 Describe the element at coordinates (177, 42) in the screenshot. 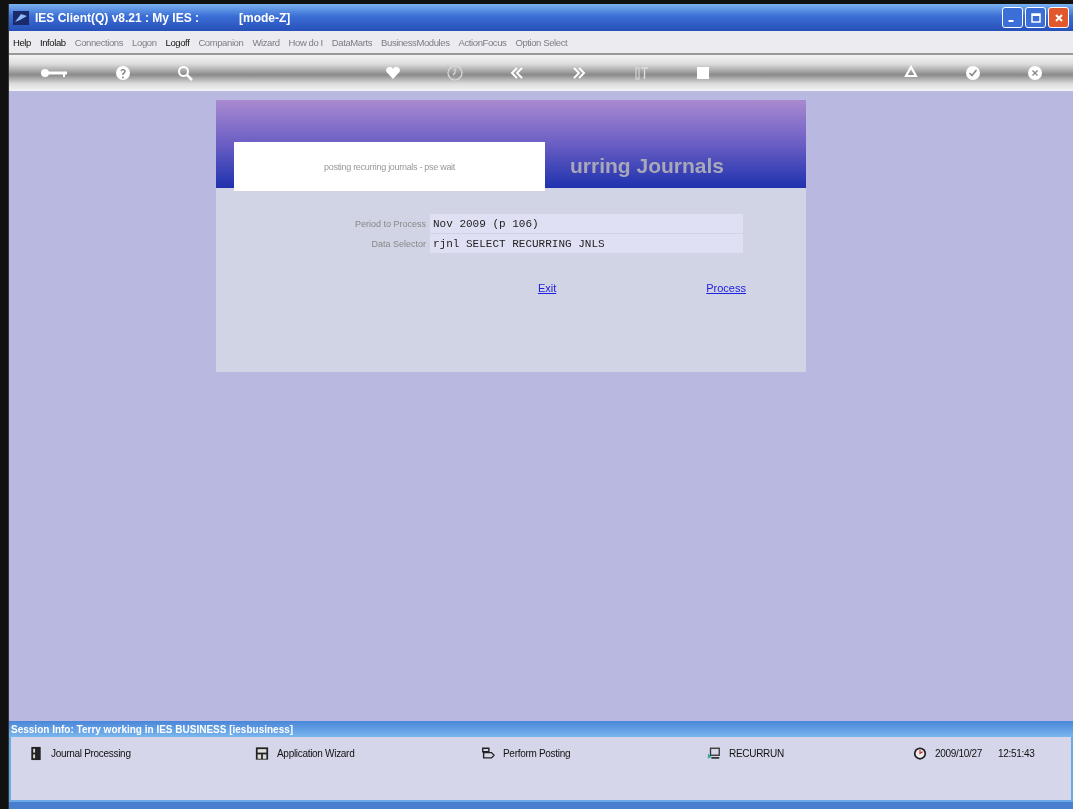

I see `menu-item: Logoff` at that location.